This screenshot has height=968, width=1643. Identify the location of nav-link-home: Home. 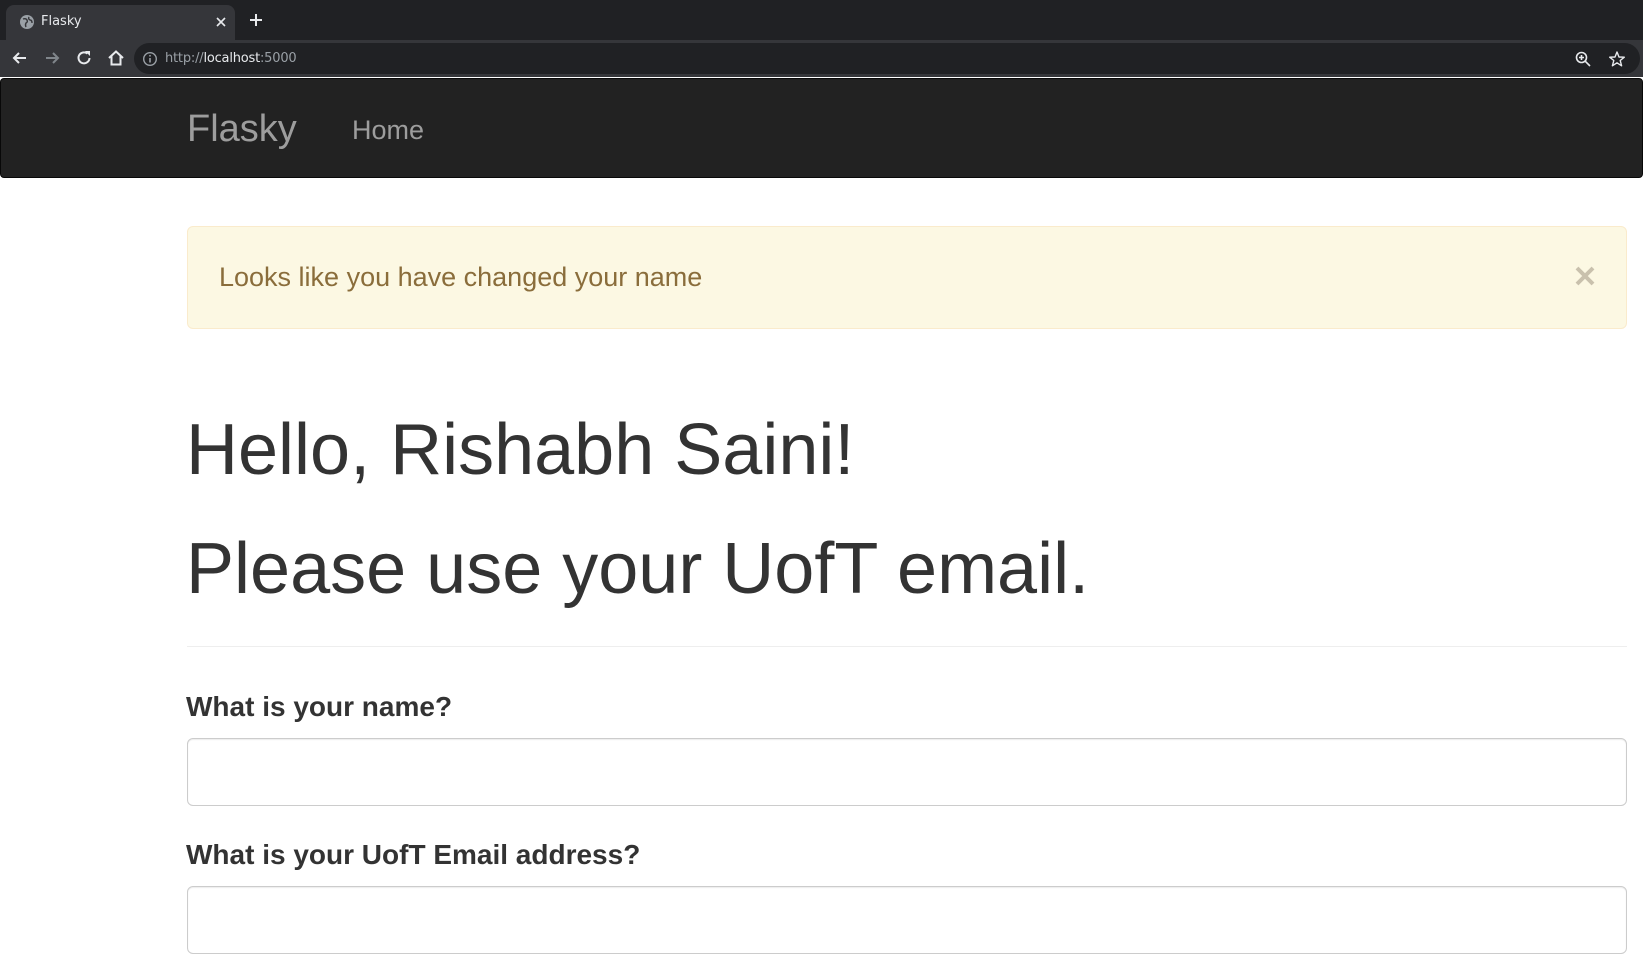
(388, 130).